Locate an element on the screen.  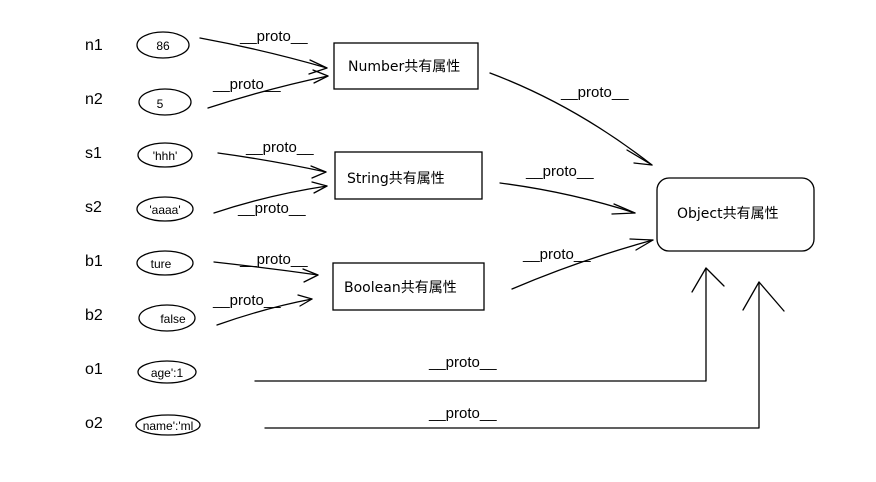
value-text-o1: age':1 is located at coordinates (167, 373).